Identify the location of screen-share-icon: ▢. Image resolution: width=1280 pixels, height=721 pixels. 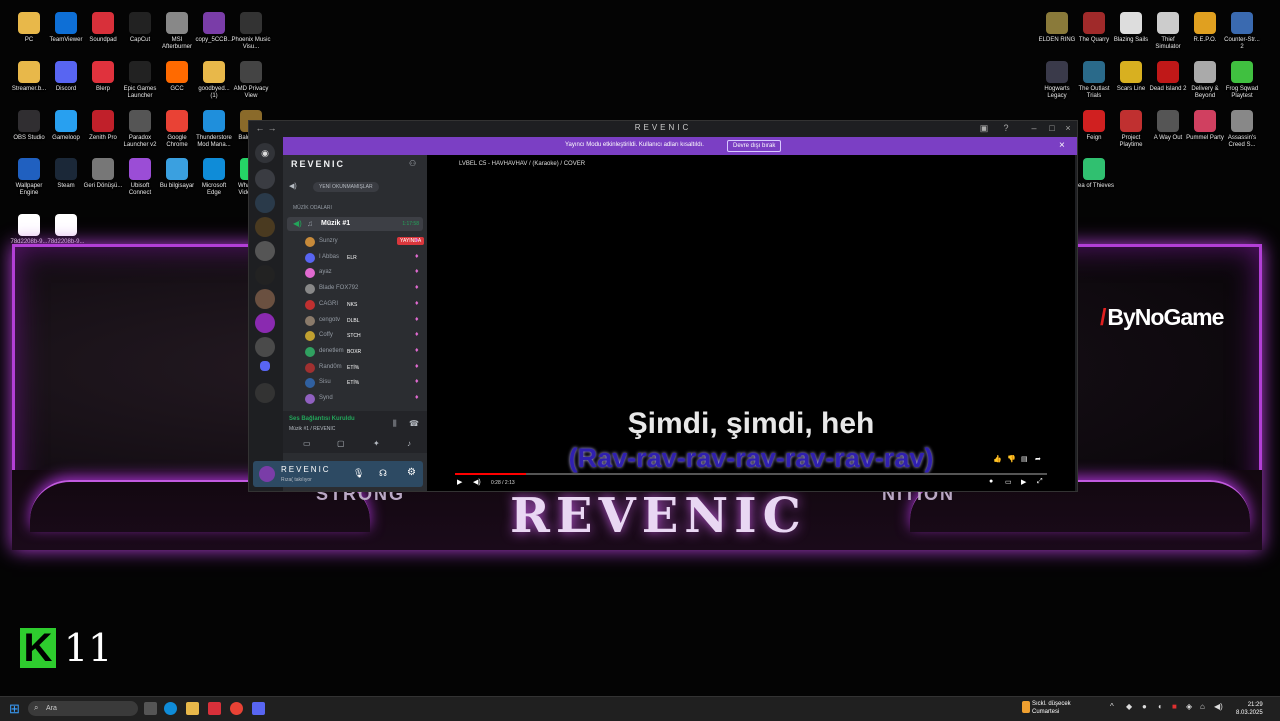
(341, 443).